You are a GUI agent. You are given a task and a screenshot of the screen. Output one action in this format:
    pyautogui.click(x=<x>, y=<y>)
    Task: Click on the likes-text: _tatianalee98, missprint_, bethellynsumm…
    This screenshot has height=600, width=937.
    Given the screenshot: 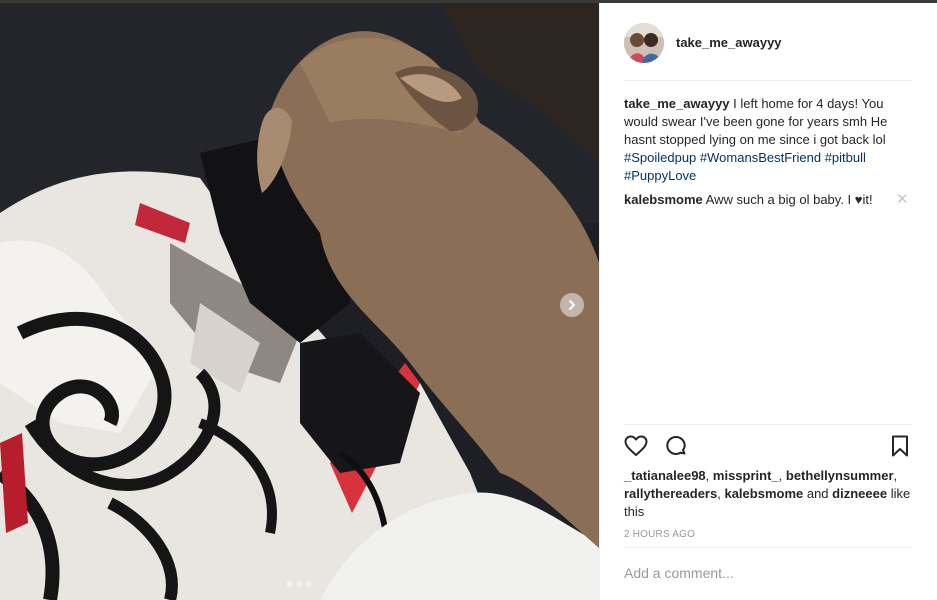 What is the action you would take?
    pyautogui.click(x=767, y=493)
    